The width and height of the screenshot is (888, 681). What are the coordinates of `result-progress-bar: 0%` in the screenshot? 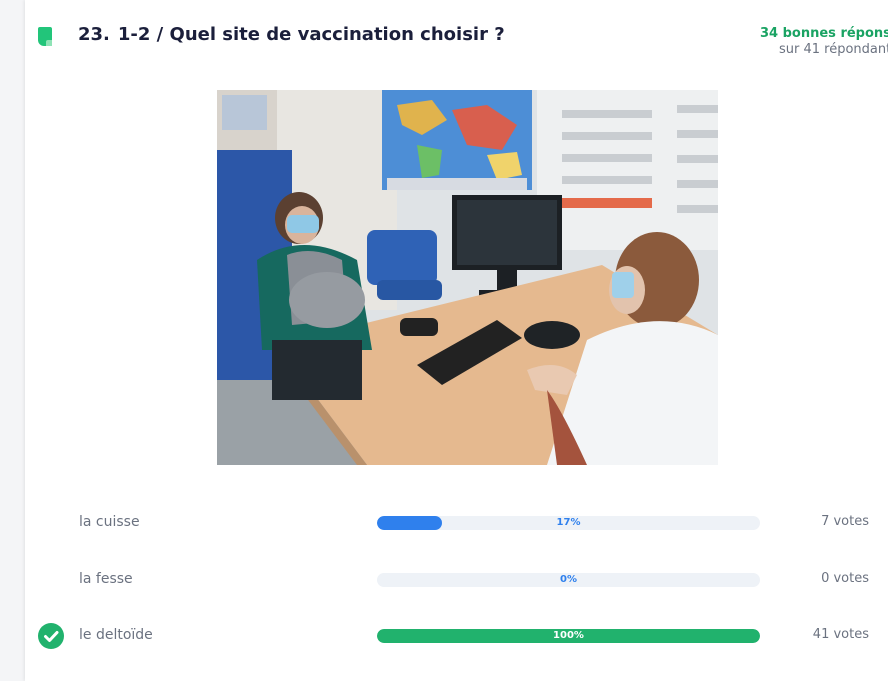 It's located at (568, 580).